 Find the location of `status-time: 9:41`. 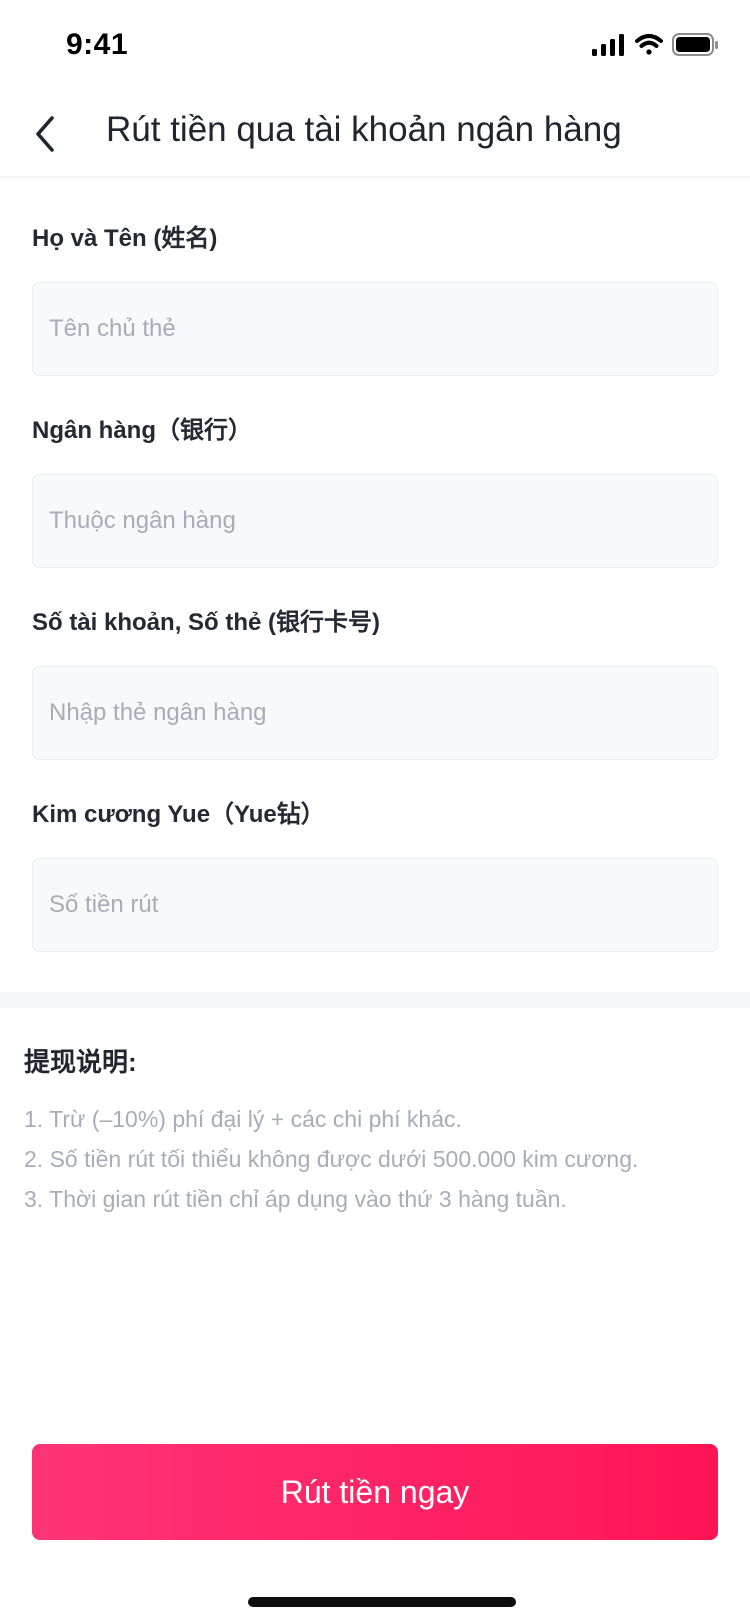

status-time: 9:41 is located at coordinates (97, 44).